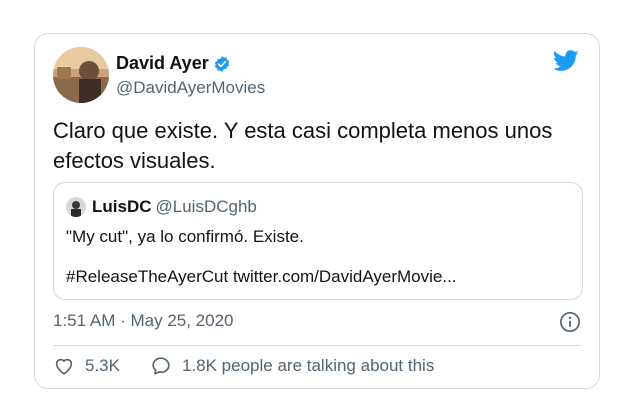 This screenshot has height=417, width=640. What do you see at coordinates (102, 365) in the screenshot?
I see `like-count: 5.3K` at bounding box center [102, 365].